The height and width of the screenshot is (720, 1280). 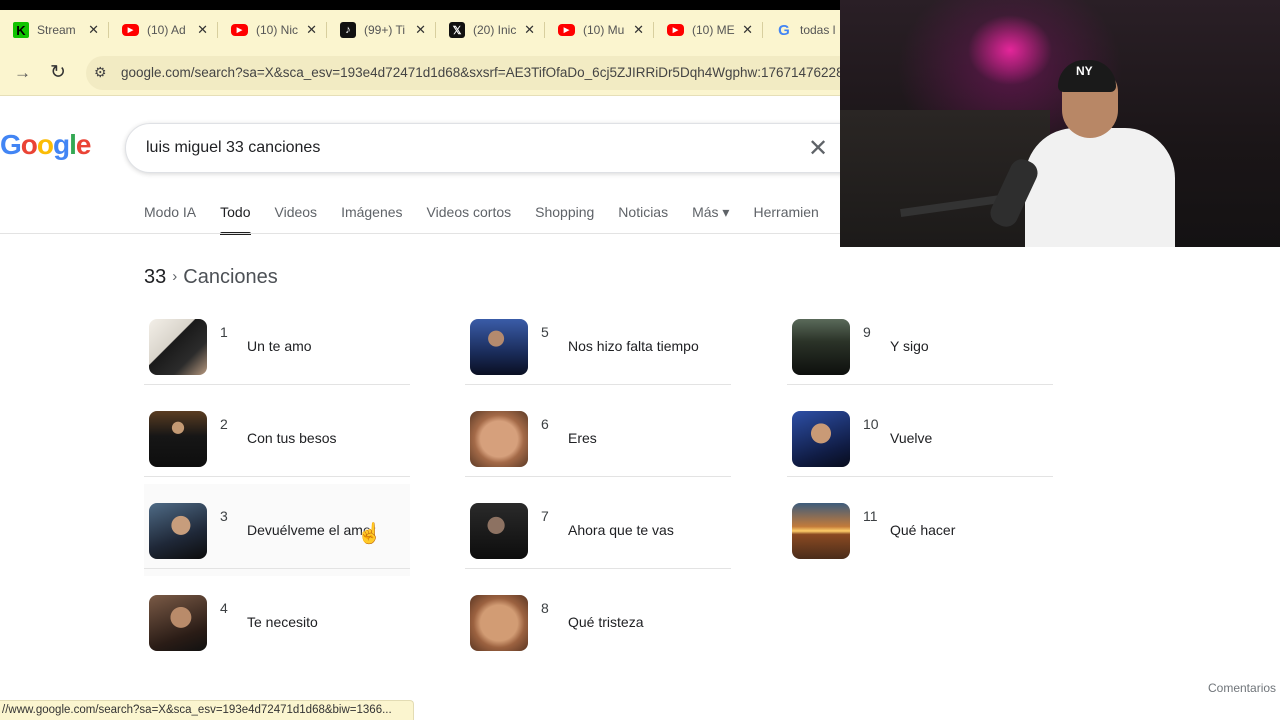 What do you see at coordinates (870, 516) in the screenshot?
I see `song-number: 11` at bounding box center [870, 516].